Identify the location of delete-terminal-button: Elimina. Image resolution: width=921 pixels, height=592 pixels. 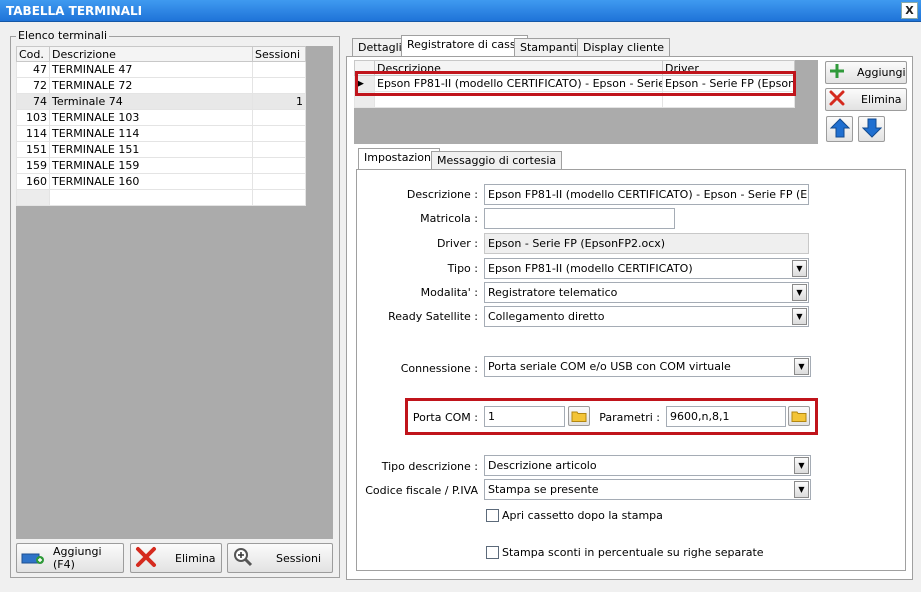
(176, 558).